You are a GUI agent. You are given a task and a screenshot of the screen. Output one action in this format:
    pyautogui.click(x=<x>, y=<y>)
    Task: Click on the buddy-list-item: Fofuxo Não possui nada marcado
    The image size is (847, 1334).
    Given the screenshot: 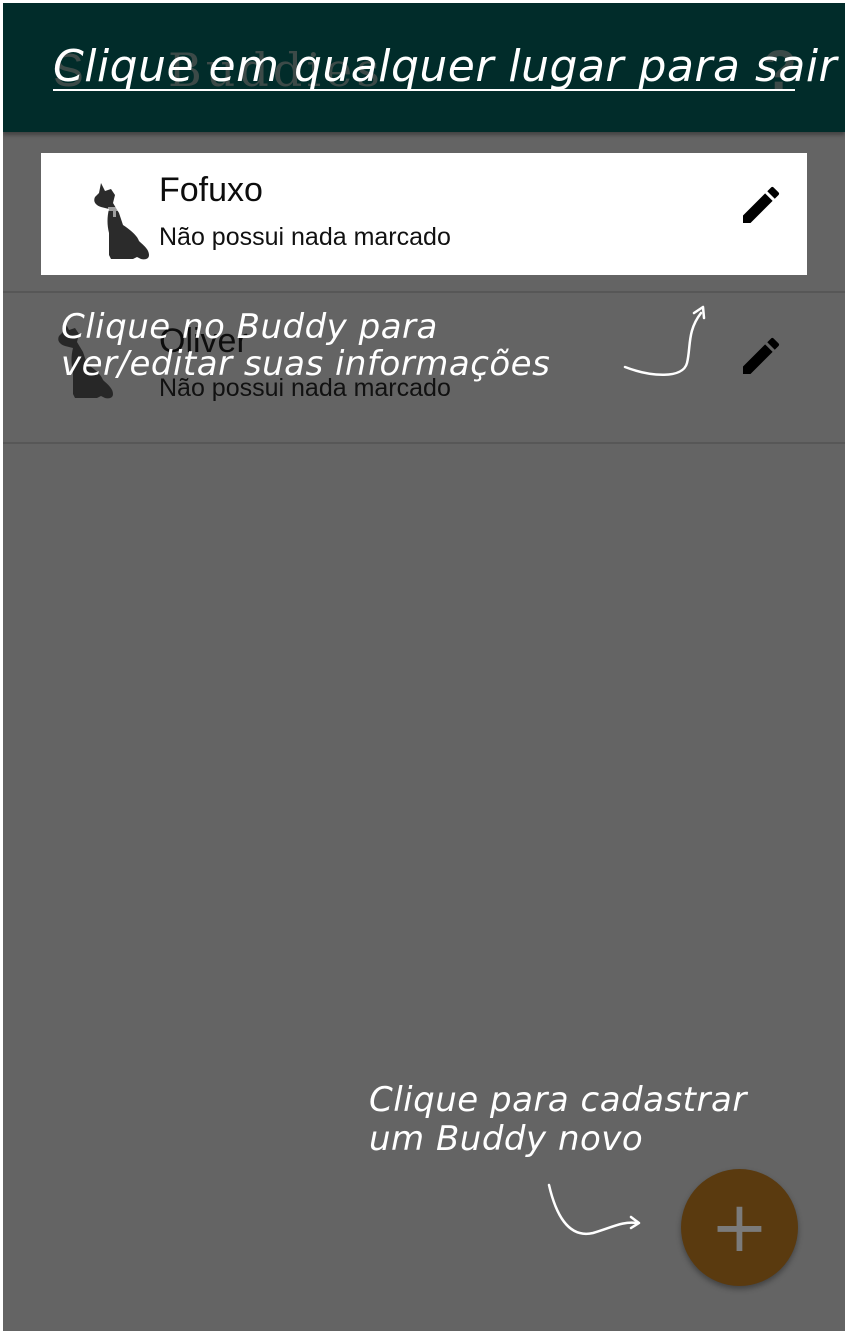 What is the action you would take?
    pyautogui.click(x=424, y=217)
    